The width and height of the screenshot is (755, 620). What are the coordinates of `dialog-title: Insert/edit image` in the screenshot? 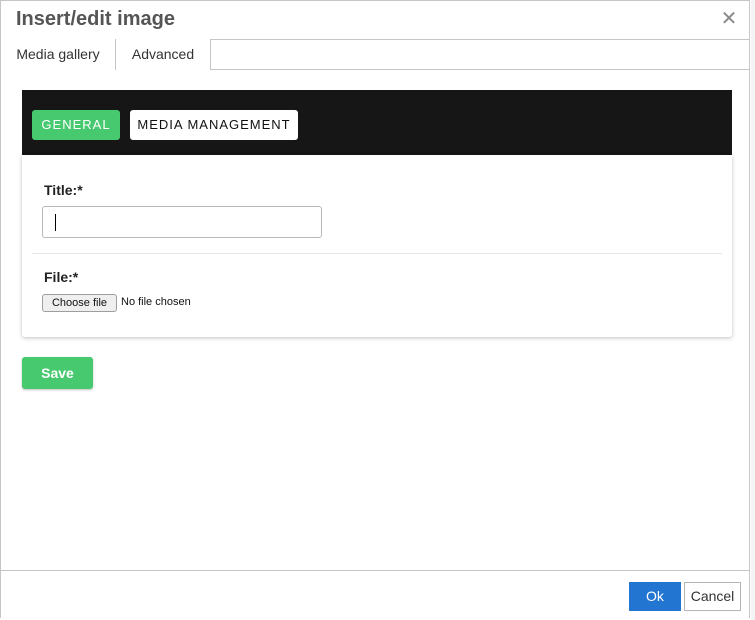 It's located at (95, 19).